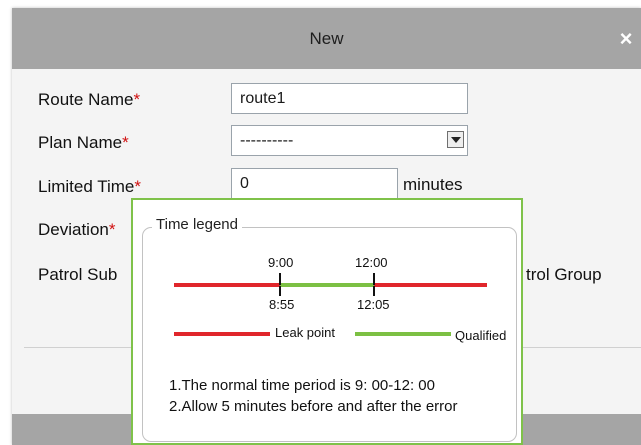 This screenshot has height=445, width=641. What do you see at coordinates (433, 184) in the screenshot?
I see `minutes-unit: minutes` at bounding box center [433, 184].